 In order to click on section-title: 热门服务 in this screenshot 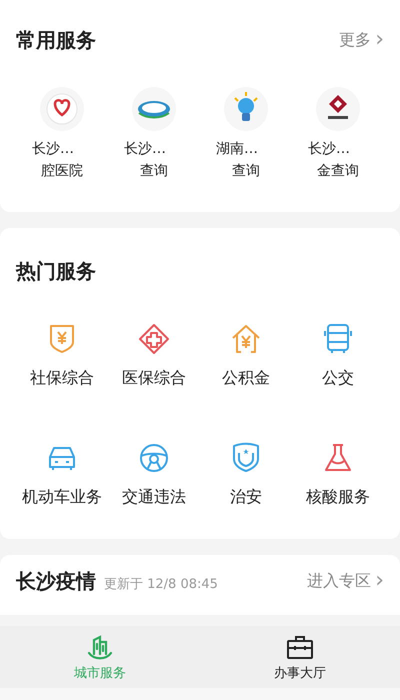, I will do `click(56, 271)`.